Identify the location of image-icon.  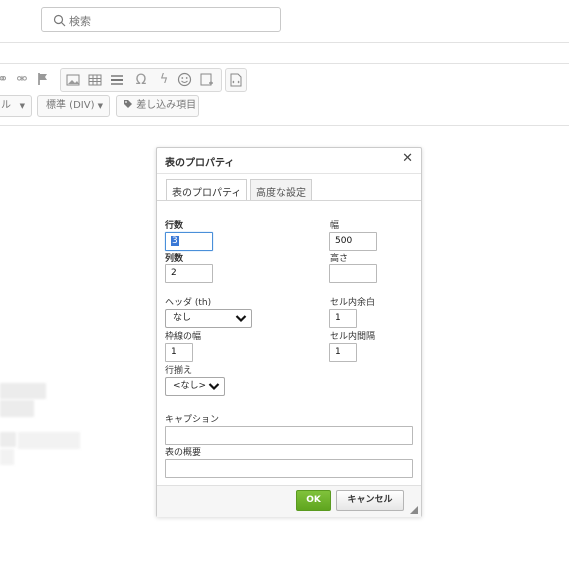
(73, 81).